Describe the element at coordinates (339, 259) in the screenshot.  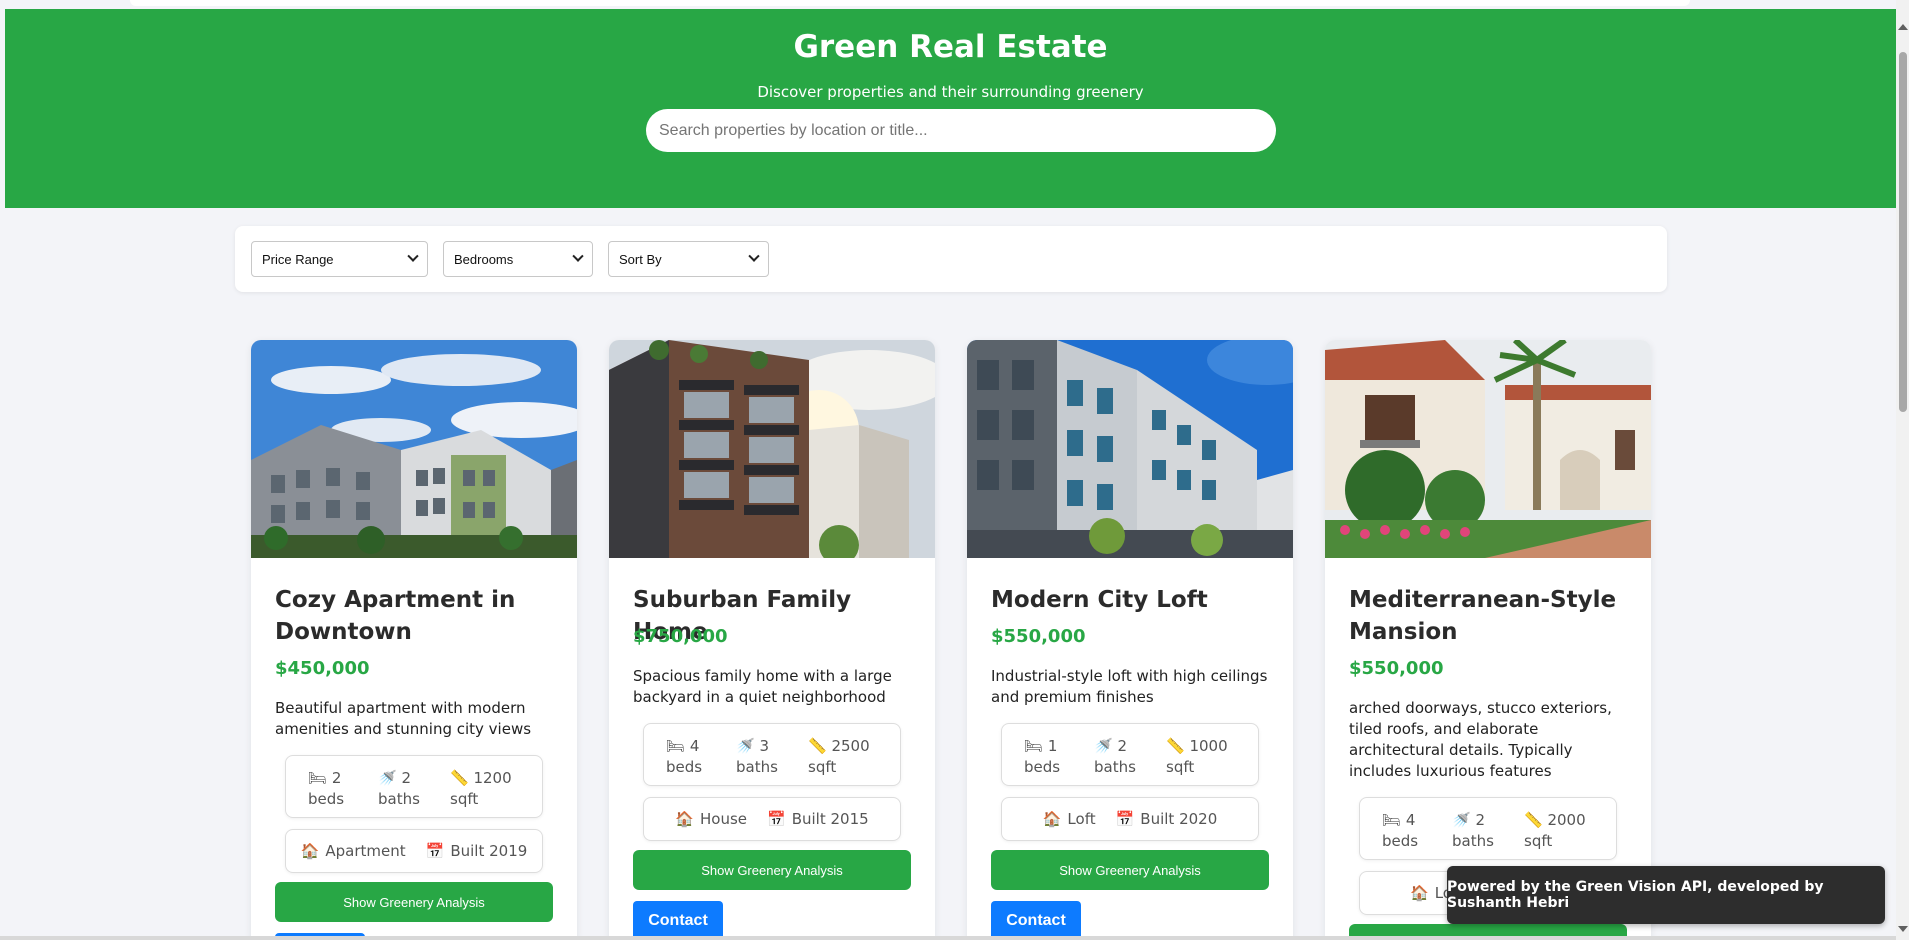
I see `price-range-select: Price Range` at that location.